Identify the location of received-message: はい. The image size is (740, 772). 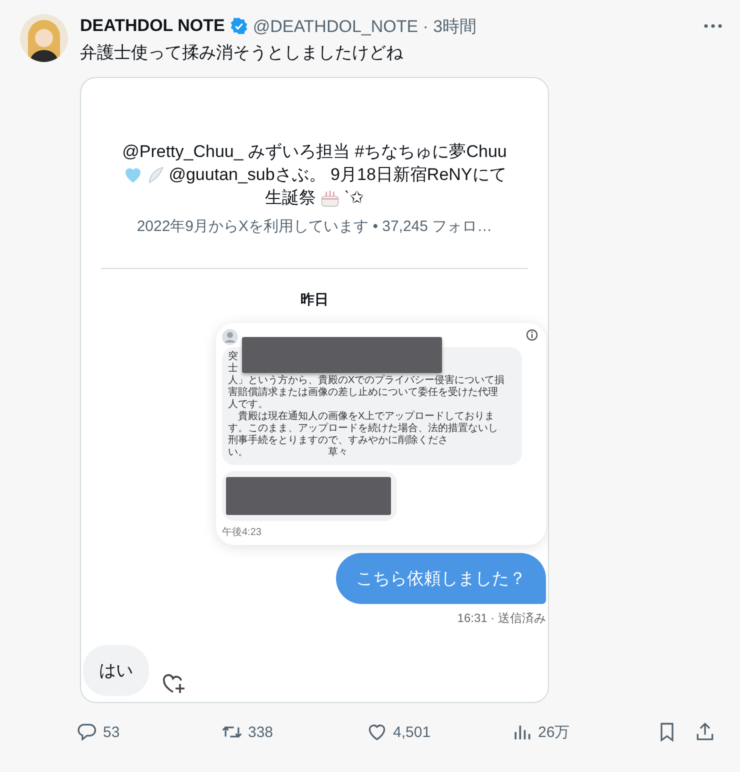
(116, 670).